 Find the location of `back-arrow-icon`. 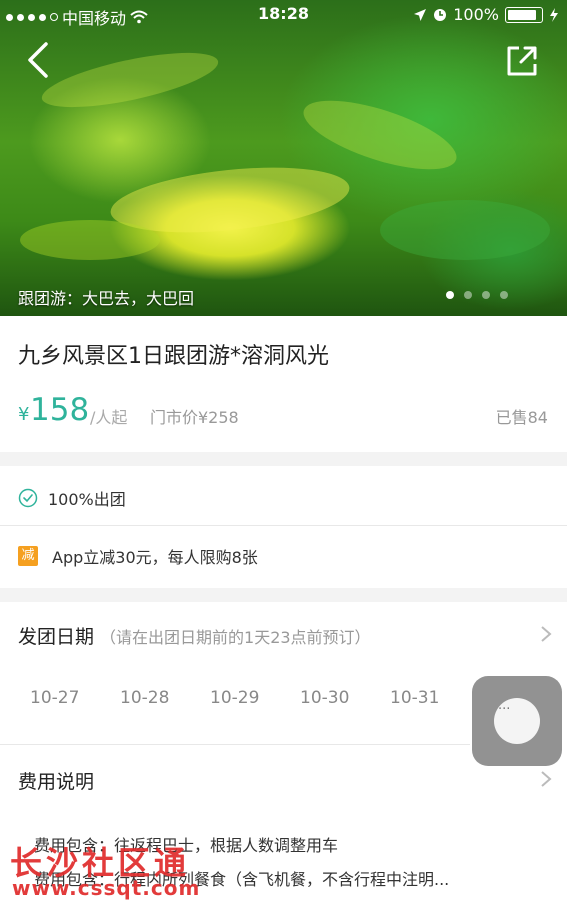

back-arrow-icon is located at coordinates (39, 60).